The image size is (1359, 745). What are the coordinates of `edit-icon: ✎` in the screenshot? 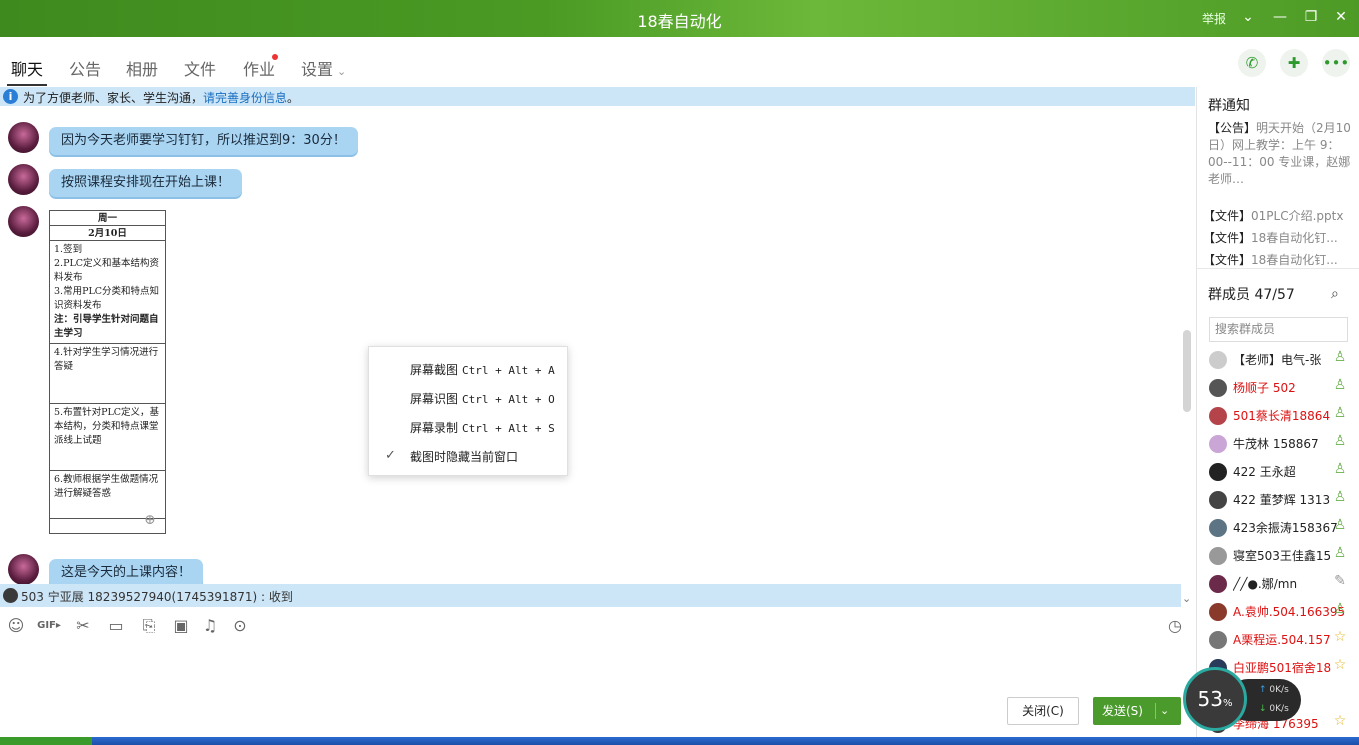 It's located at (1340, 581).